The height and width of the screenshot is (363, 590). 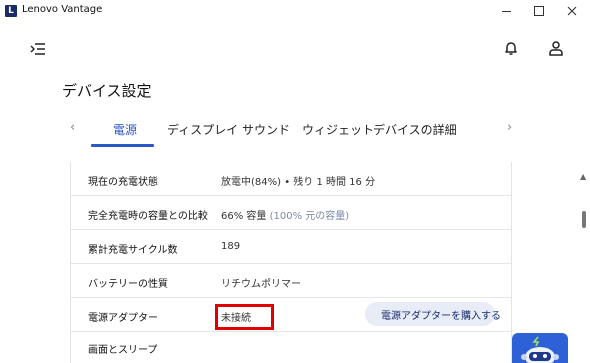 I want to click on close-icon, so click(x=572, y=11).